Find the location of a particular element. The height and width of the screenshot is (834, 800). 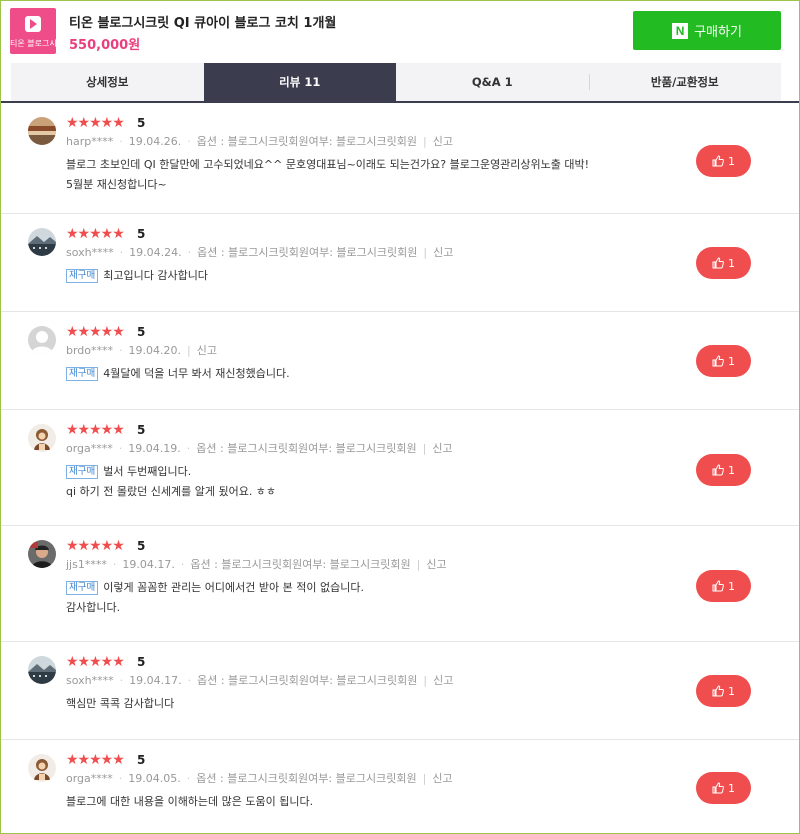

tab-label: Q&A 1 is located at coordinates (492, 82).